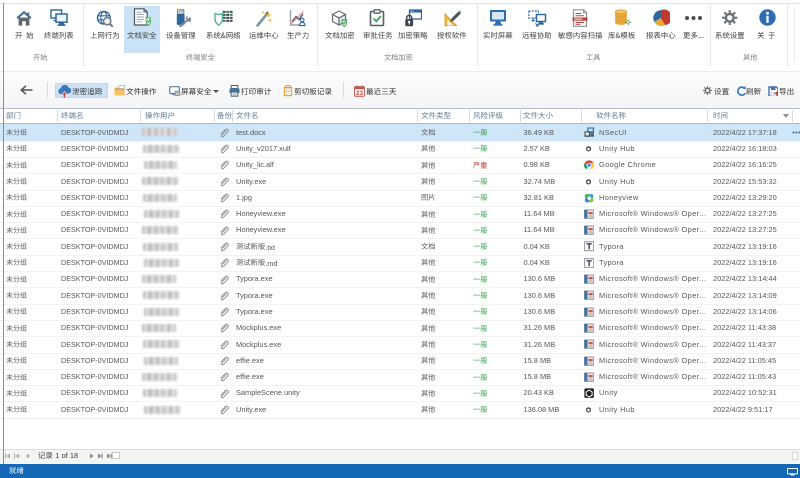 The image size is (800, 478). I want to click on svg-text: 23, so click(359, 93).